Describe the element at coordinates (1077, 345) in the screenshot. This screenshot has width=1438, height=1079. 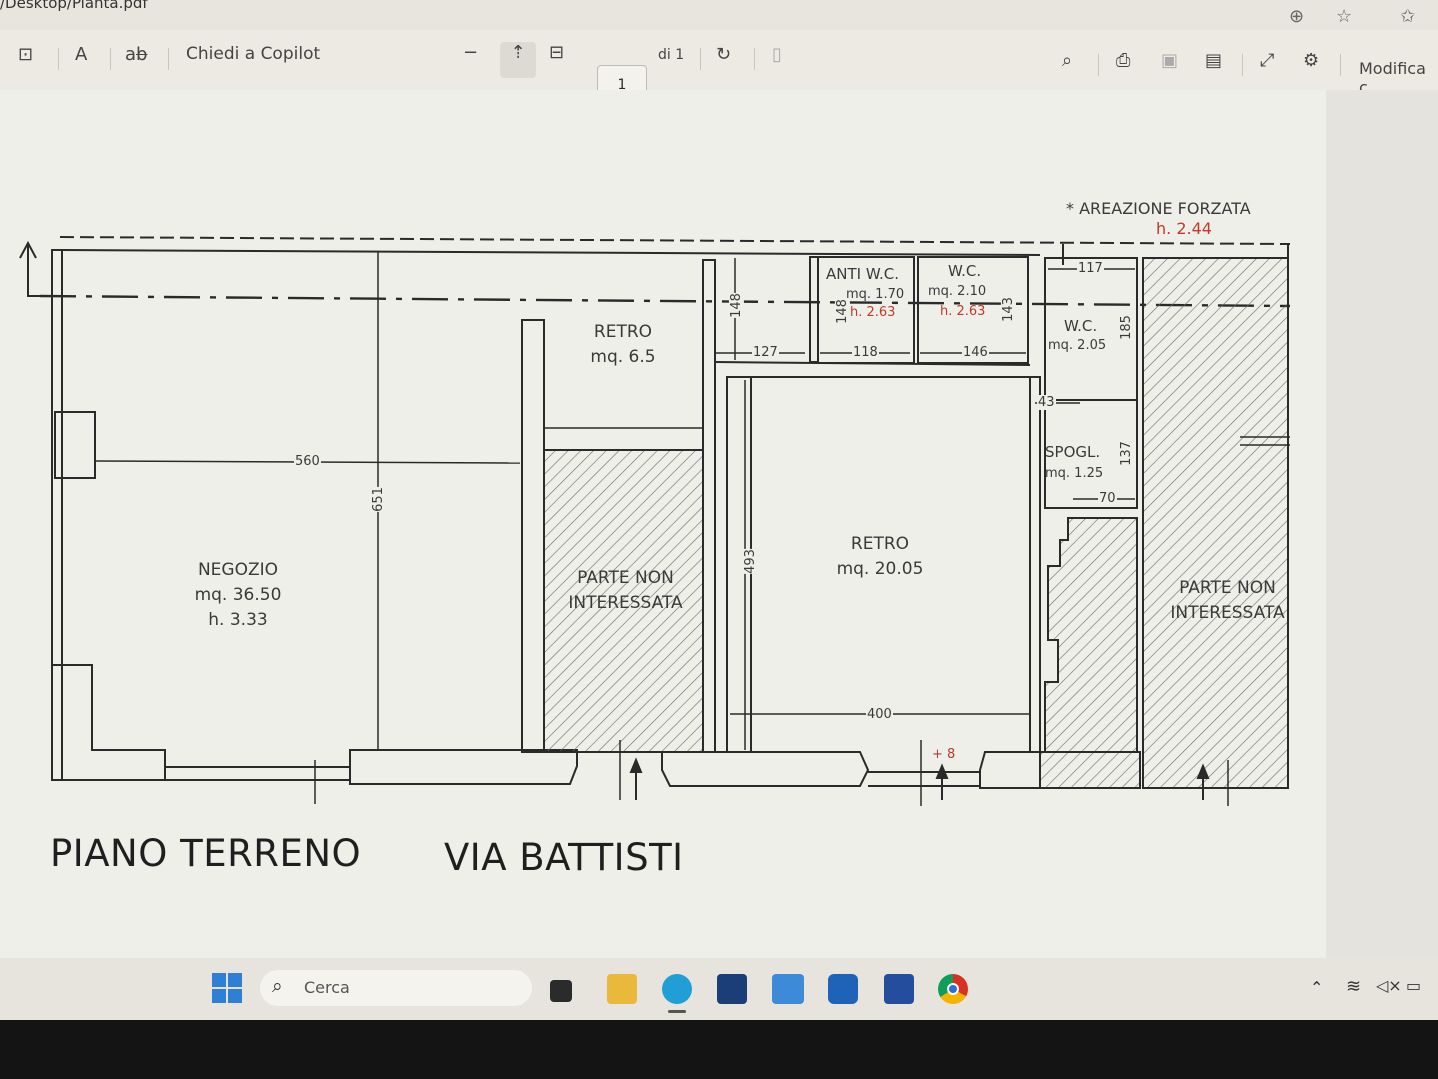
I see `room-area: mq. 2.05` at that location.